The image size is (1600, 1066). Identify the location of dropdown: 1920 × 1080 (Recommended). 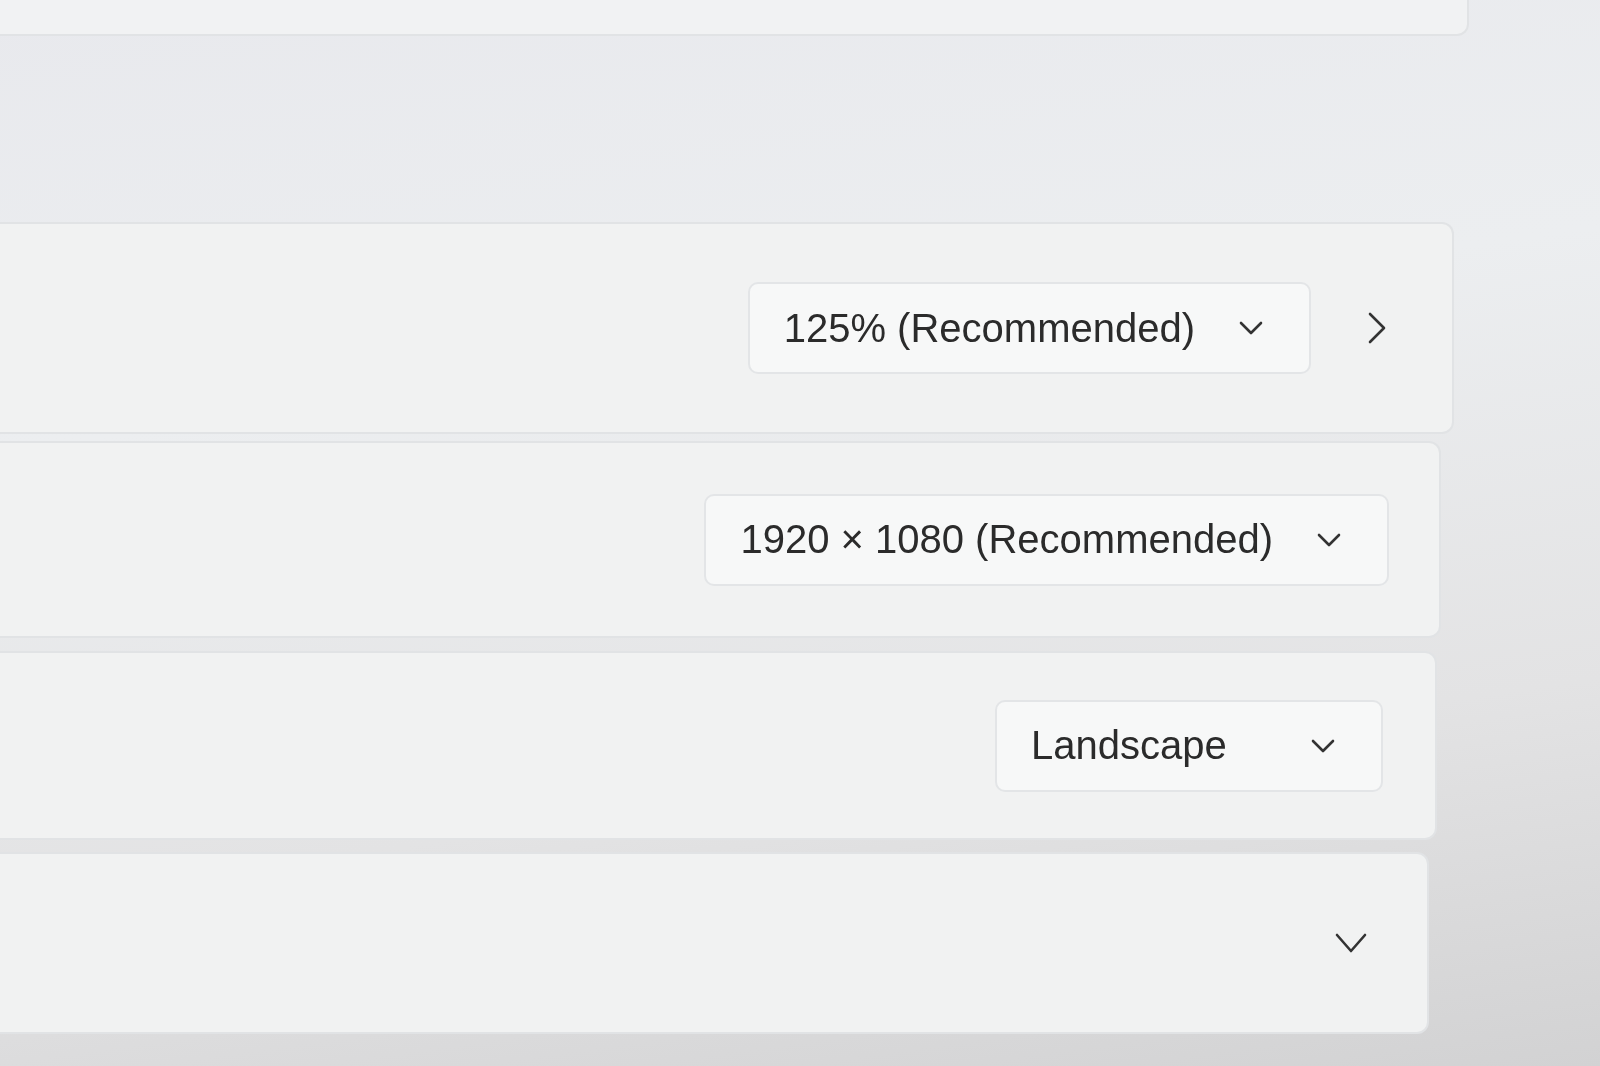
(1046, 539).